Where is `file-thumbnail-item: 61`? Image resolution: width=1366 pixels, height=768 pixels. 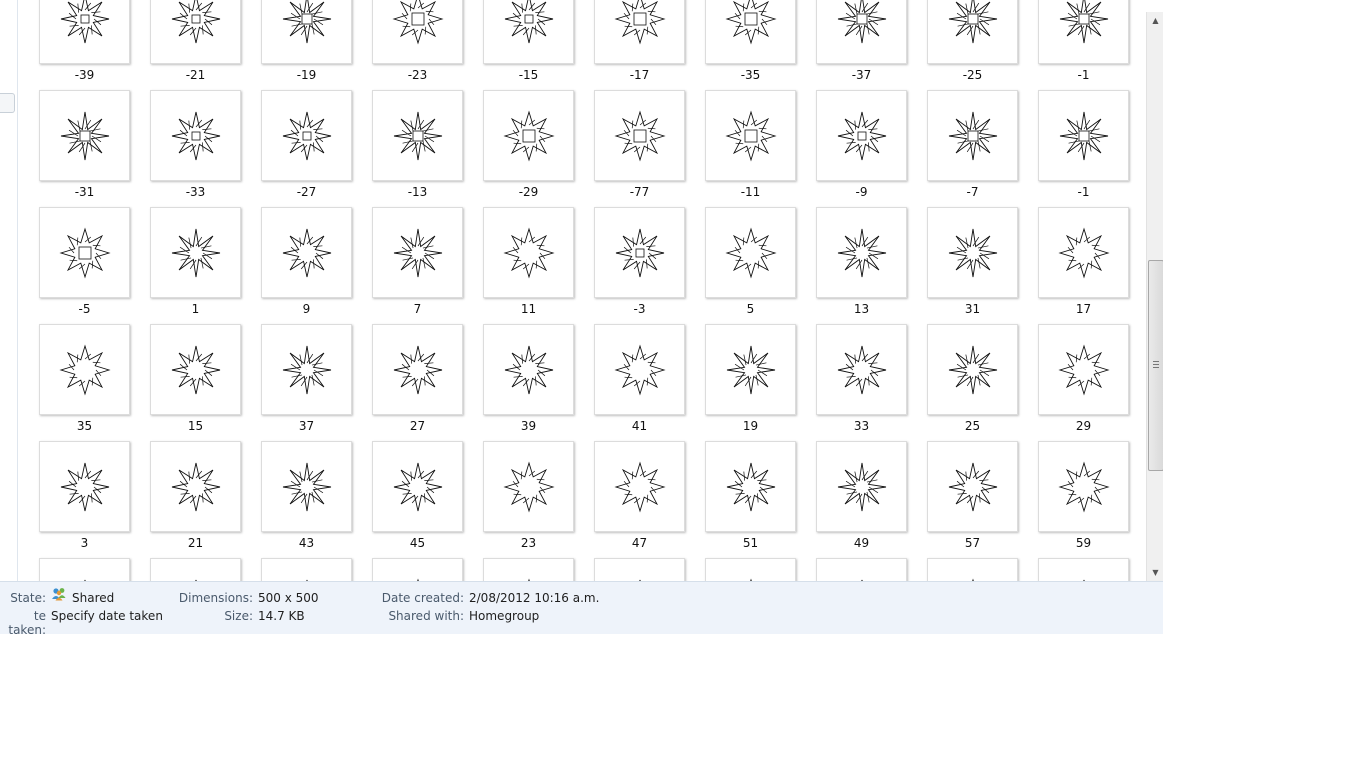 file-thumbnail-item: 61 is located at coordinates (306, 569).